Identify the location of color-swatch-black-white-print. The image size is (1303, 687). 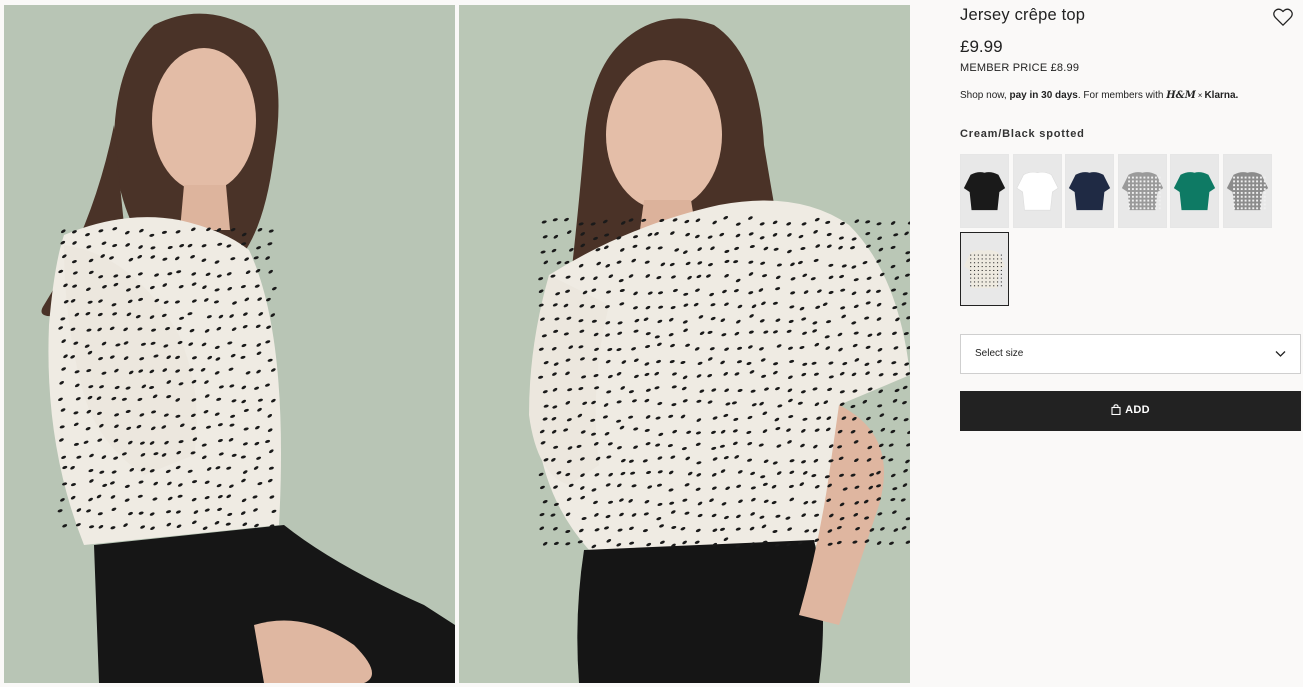
(1247, 191).